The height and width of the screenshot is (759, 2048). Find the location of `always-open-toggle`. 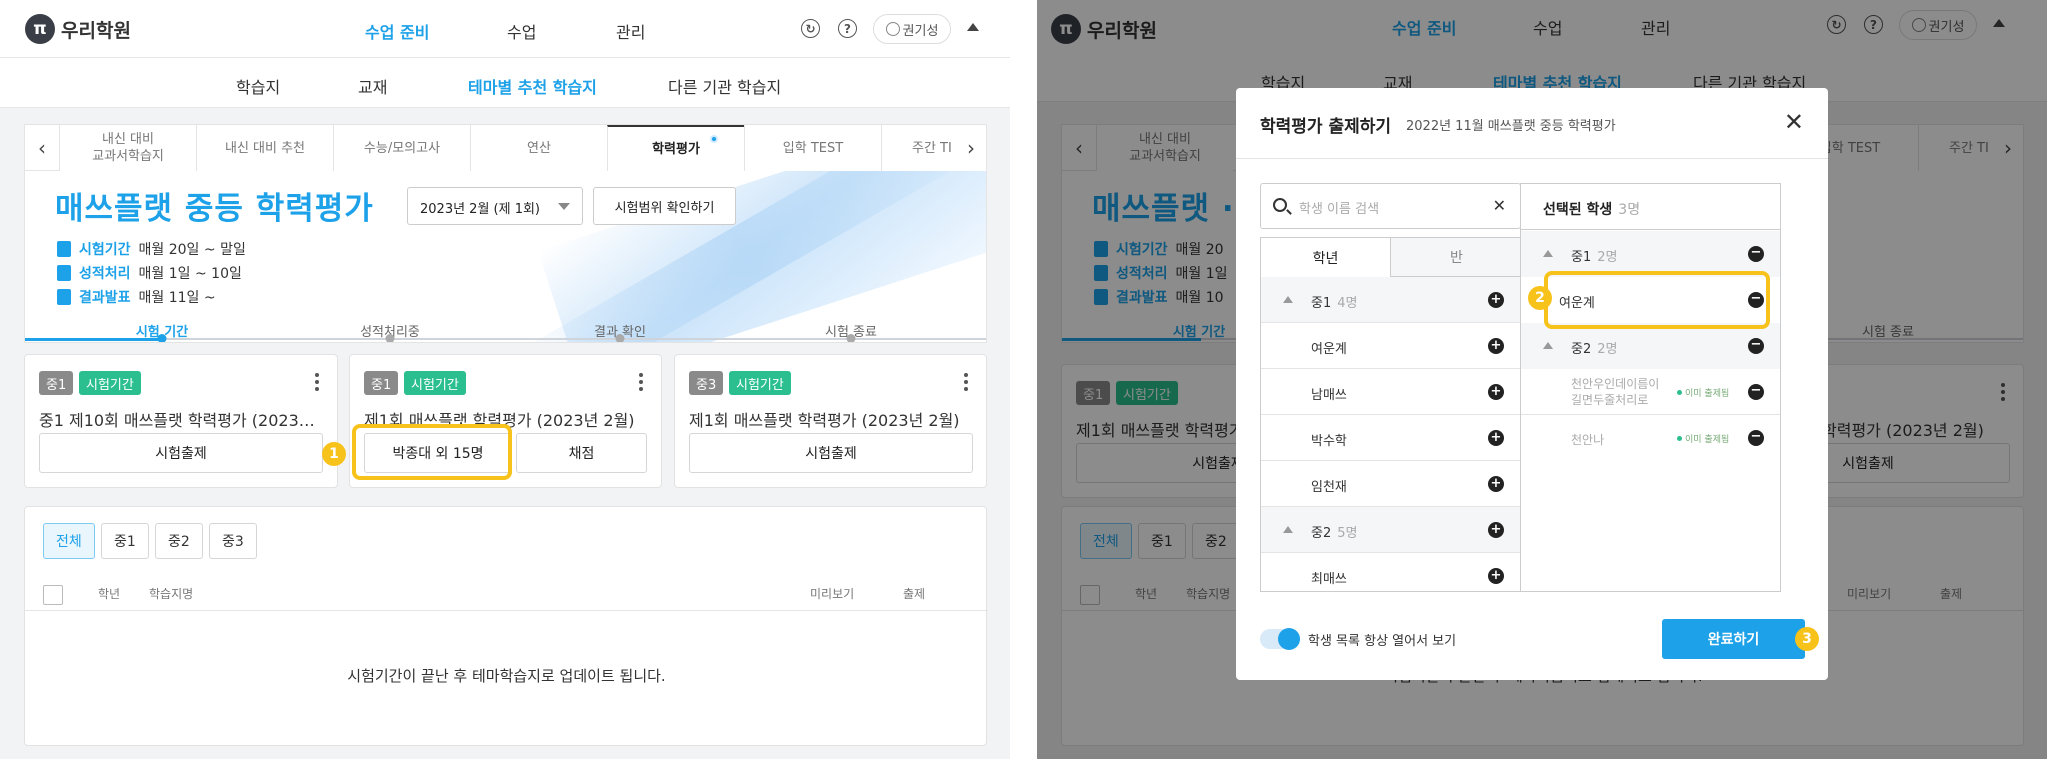

always-open-toggle is located at coordinates (1280, 639).